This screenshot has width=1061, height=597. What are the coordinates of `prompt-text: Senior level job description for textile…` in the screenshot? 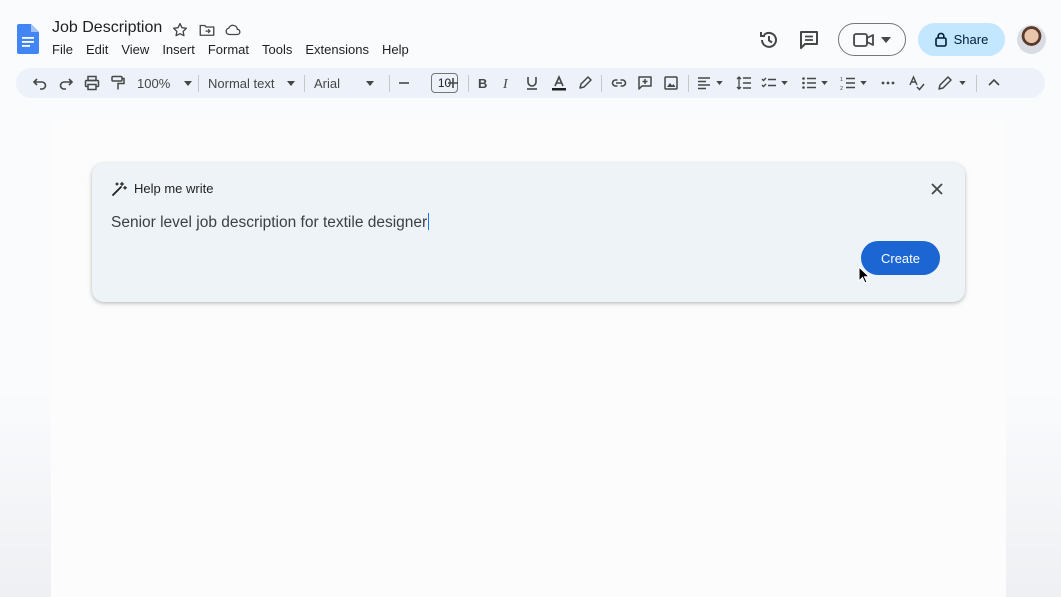 It's located at (269, 222).